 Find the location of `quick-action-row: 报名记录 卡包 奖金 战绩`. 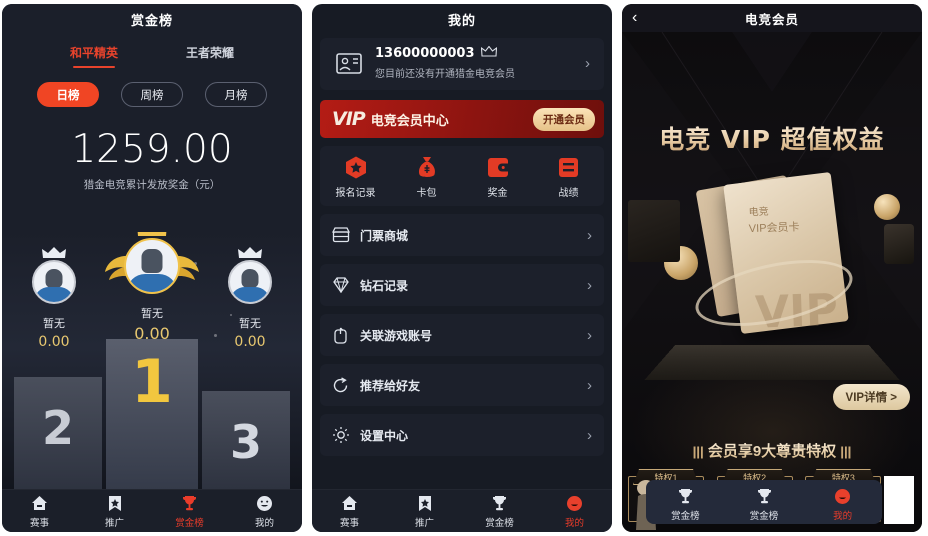

quick-action-row: 报名记录 卡包 奖金 战绩 is located at coordinates (462, 176).